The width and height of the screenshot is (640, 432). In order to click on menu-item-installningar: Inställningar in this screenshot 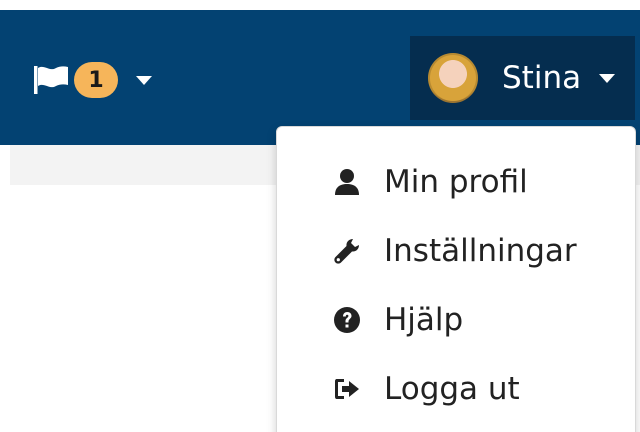, I will do `click(456, 251)`.